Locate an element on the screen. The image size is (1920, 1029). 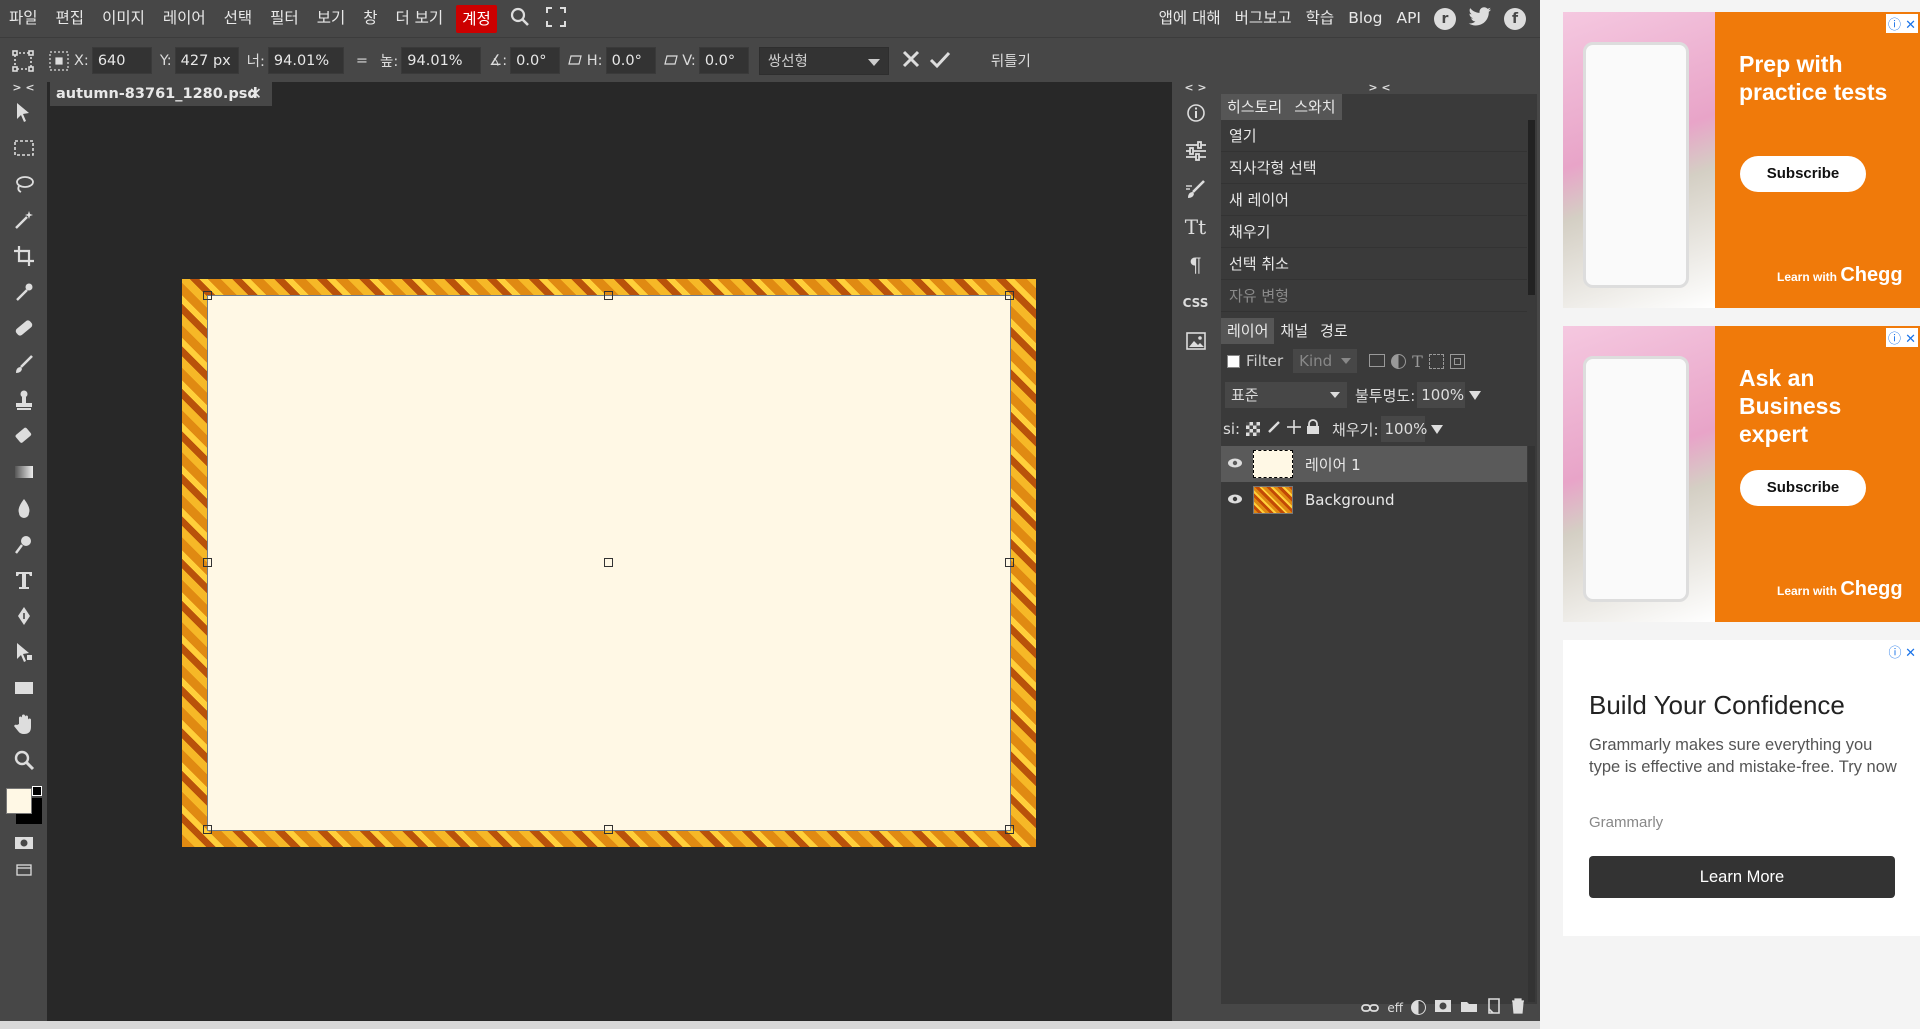
menu-edit: 편집 is located at coordinates (70, 18).